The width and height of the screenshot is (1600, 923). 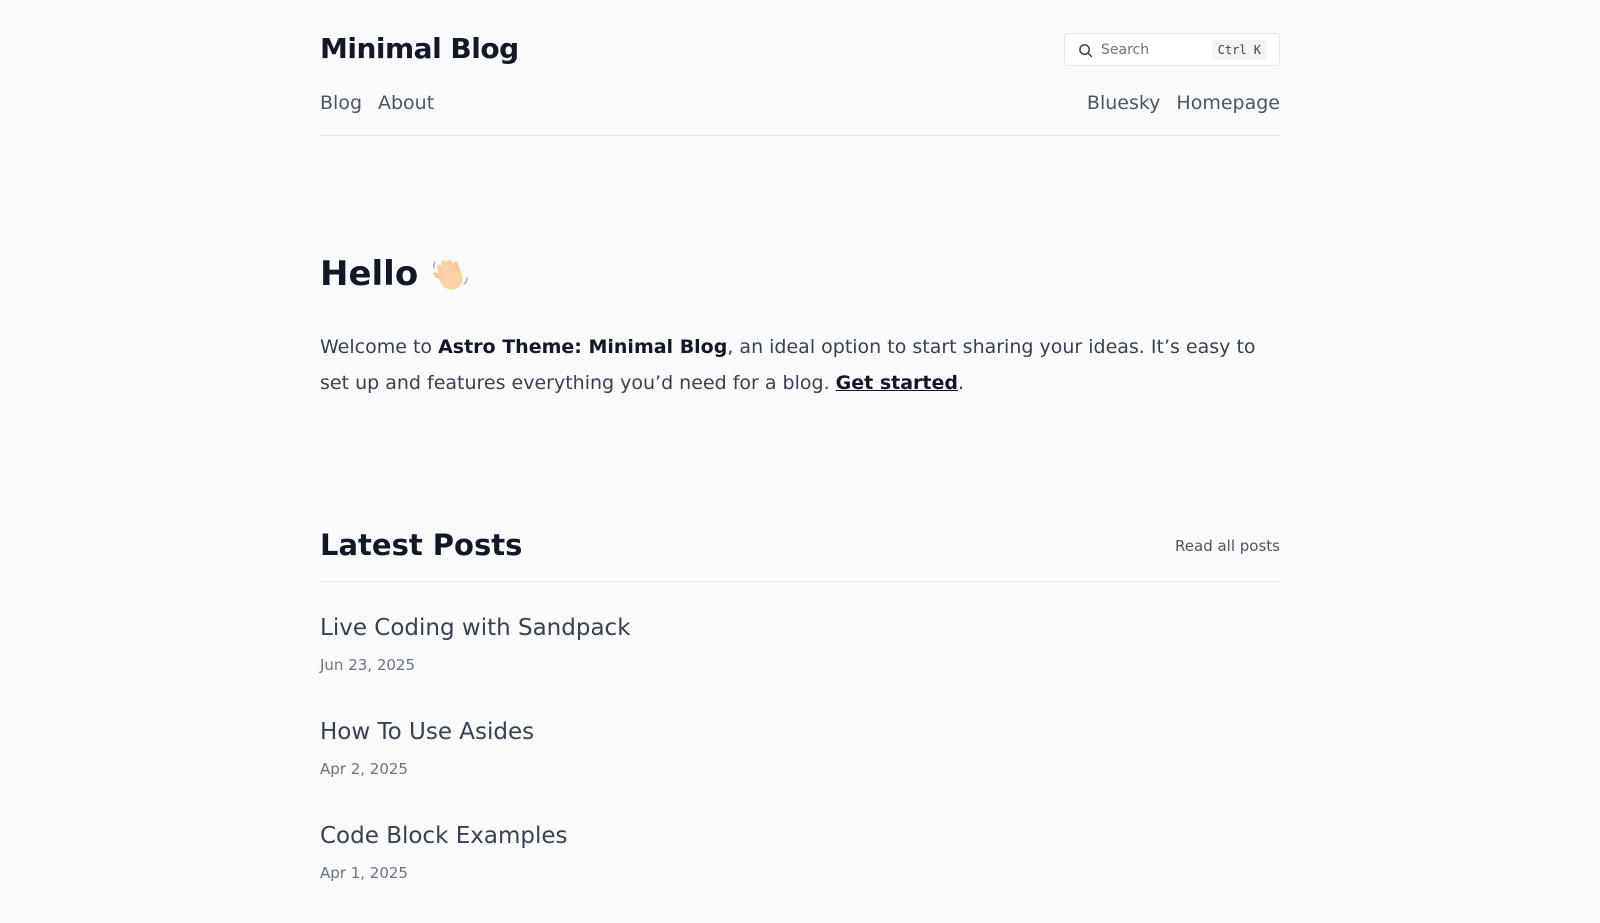 I want to click on post-list-item: How To Use Asides Apr 2, 2025, so click(x=800, y=767).